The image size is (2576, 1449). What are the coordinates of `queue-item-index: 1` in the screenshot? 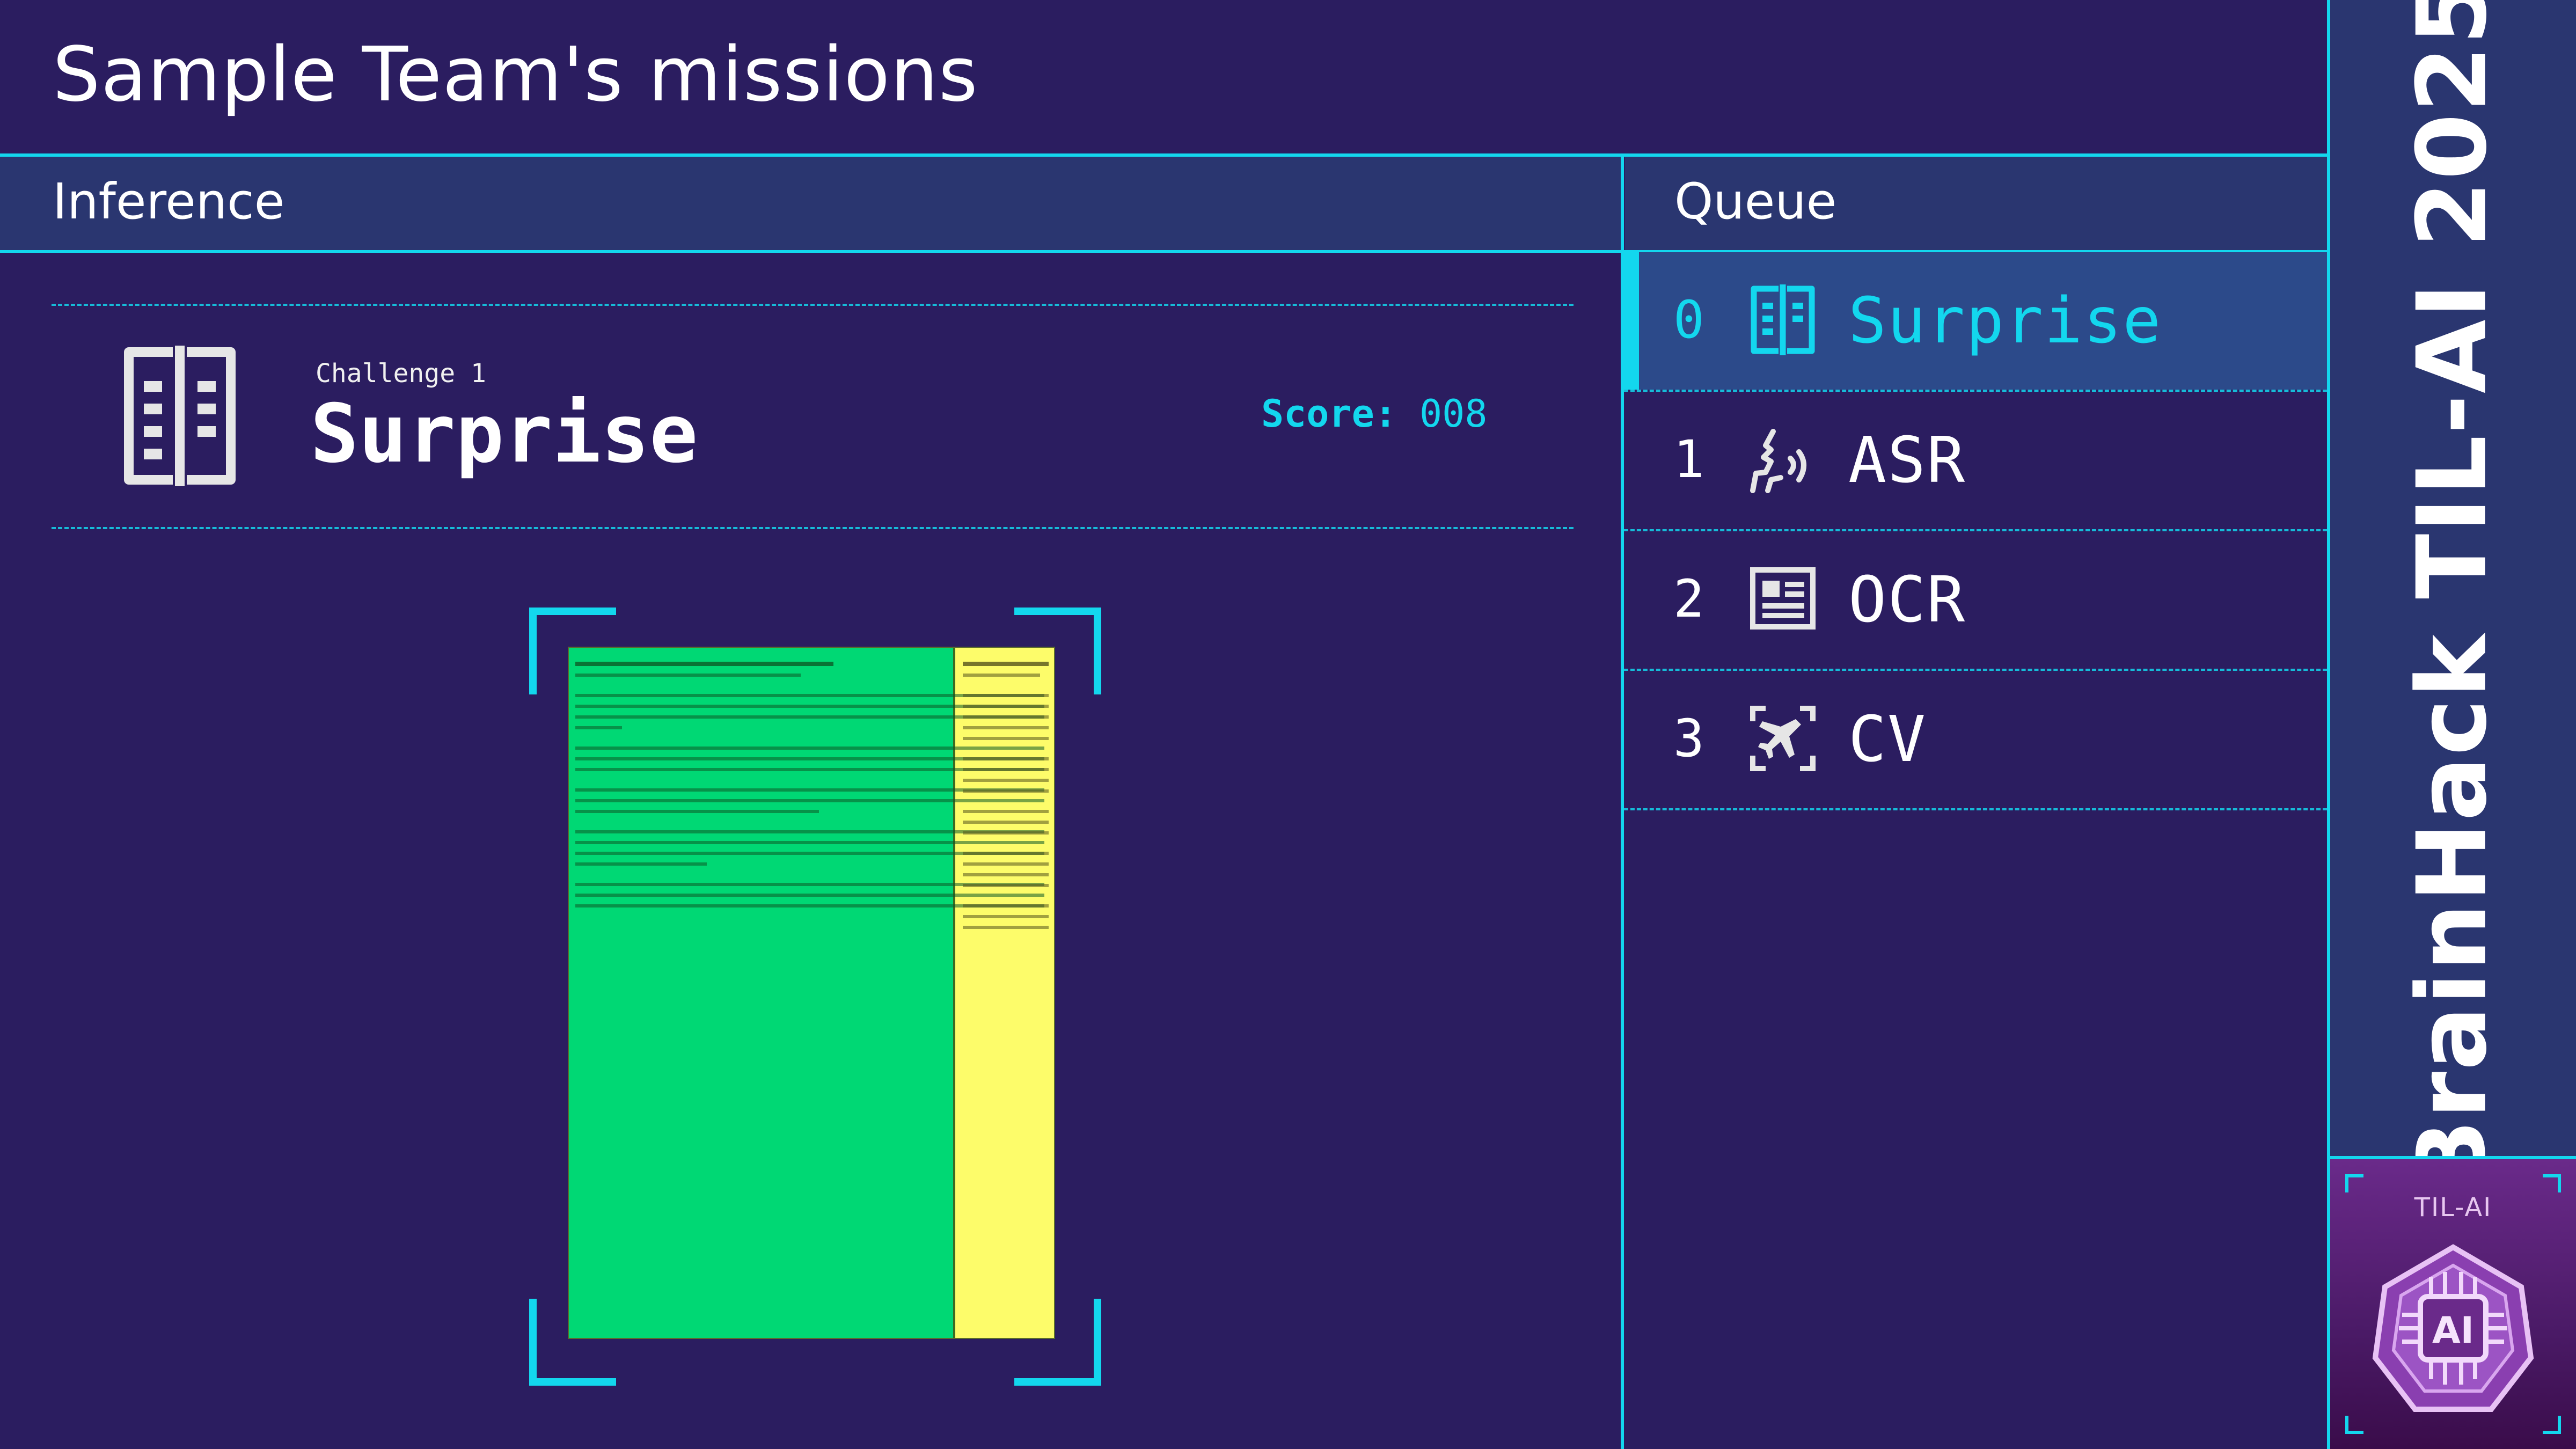 It's located at (1688, 459).